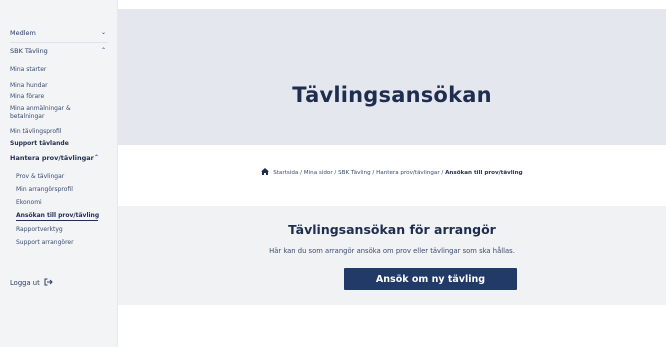 The image size is (666, 347). What do you see at coordinates (29, 51) in the screenshot?
I see `sidebar-section-label: SBK Tävling` at bounding box center [29, 51].